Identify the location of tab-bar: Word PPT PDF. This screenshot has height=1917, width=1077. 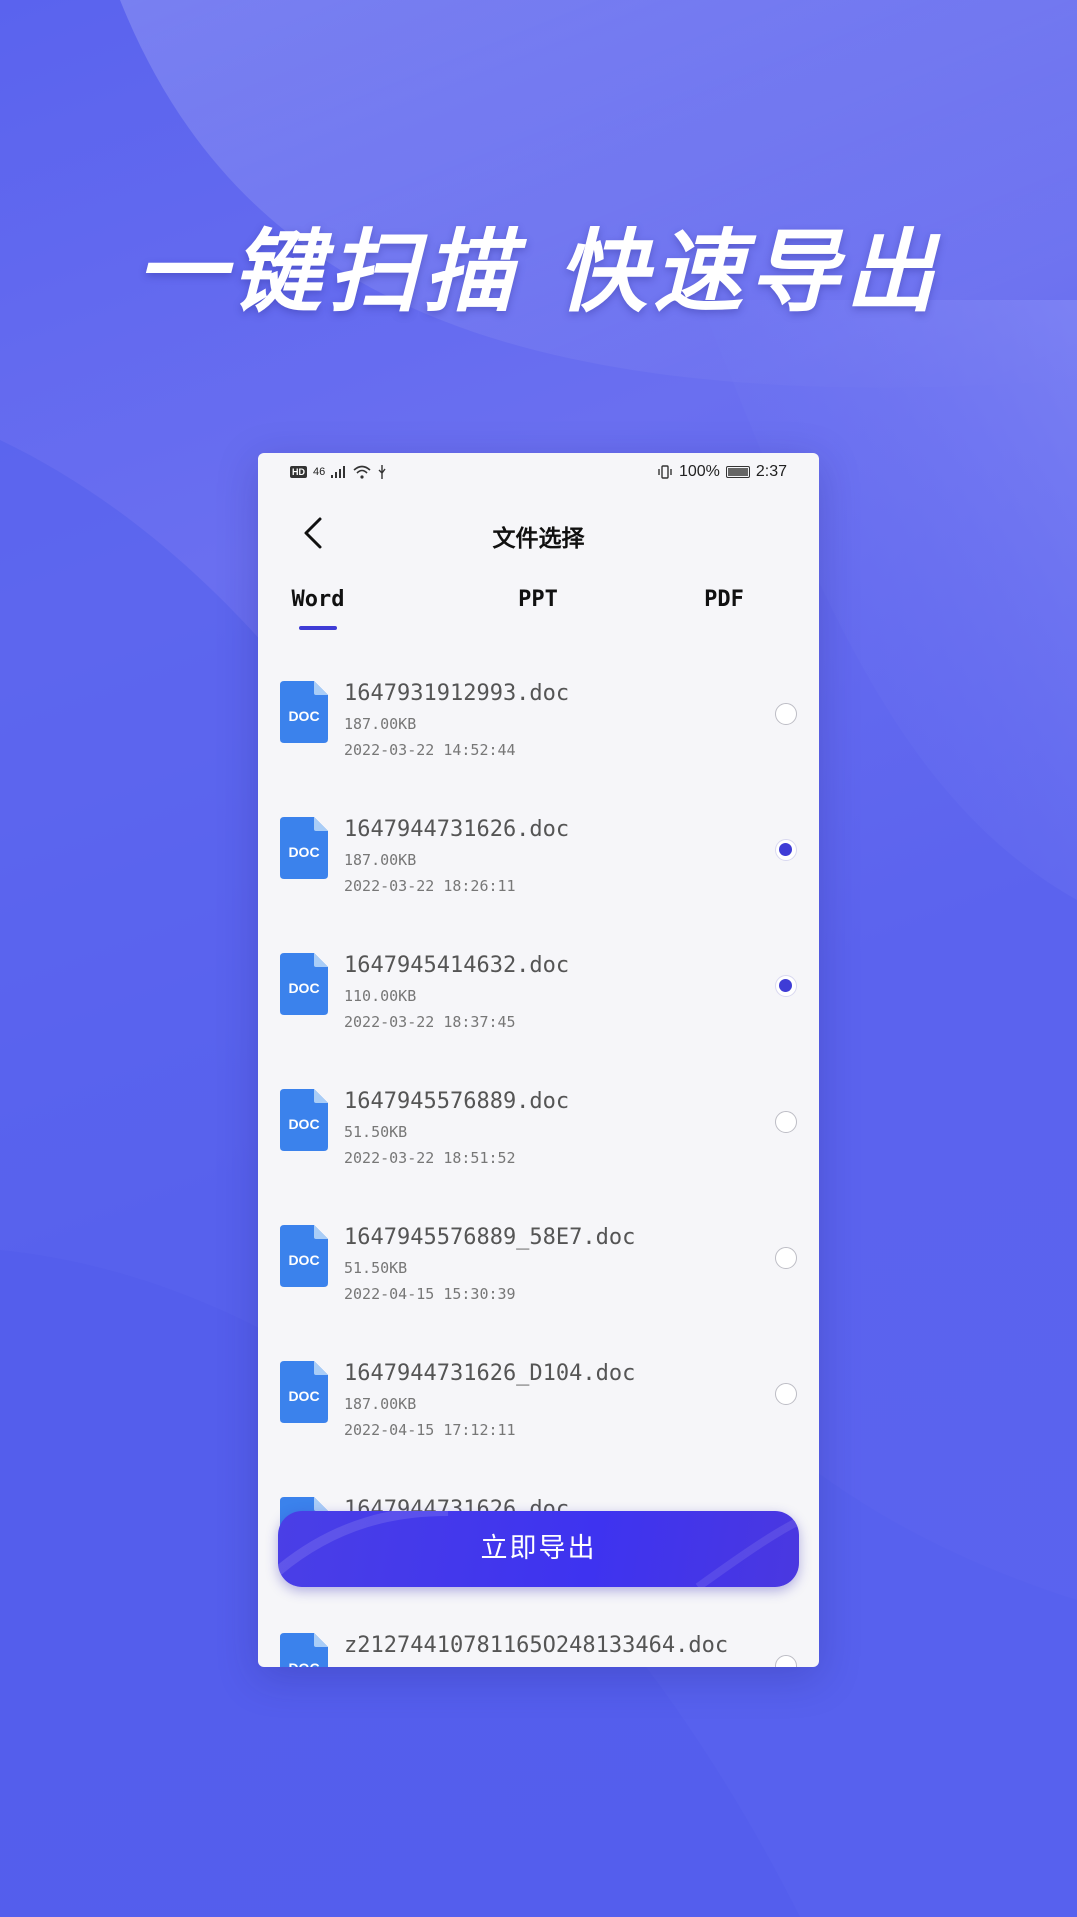
(538, 608).